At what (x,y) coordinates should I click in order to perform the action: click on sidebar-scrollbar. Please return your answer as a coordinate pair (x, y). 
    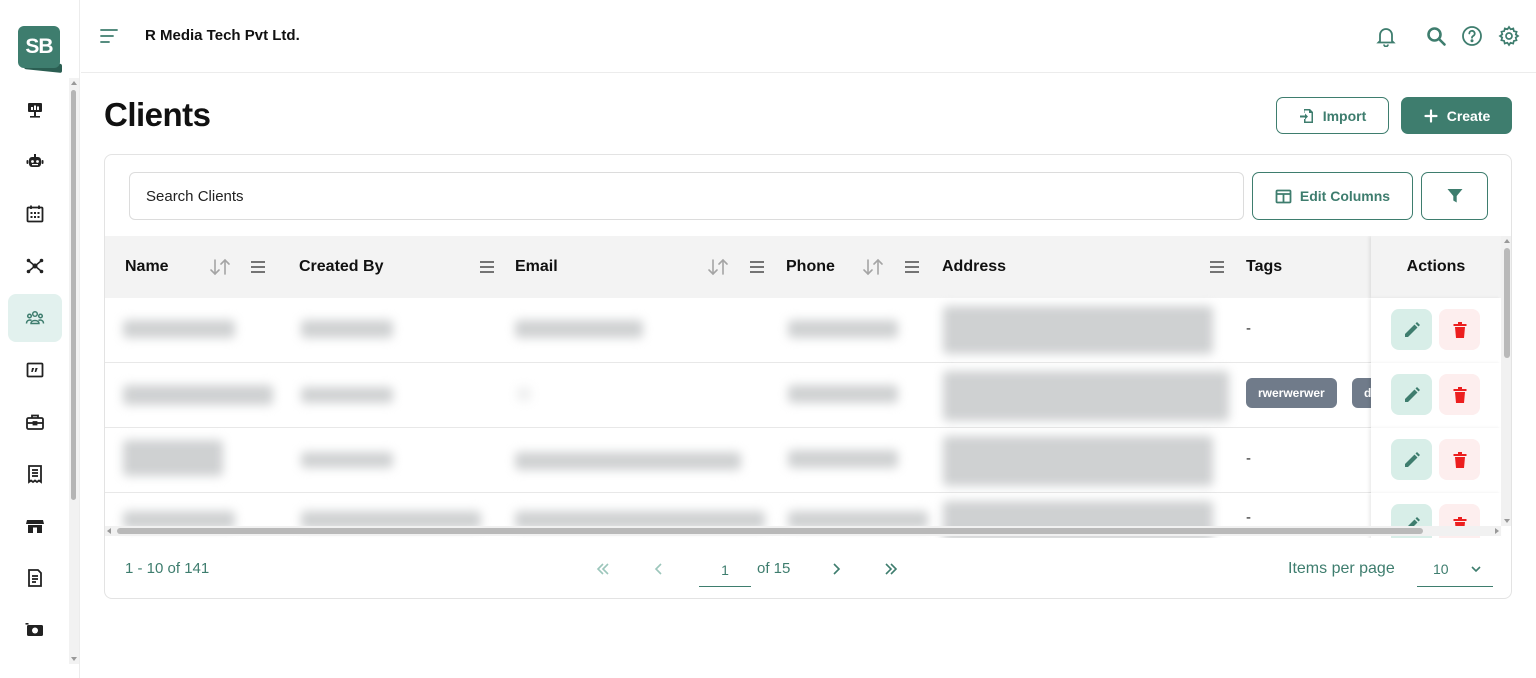
    Looking at the image, I should click on (74, 371).